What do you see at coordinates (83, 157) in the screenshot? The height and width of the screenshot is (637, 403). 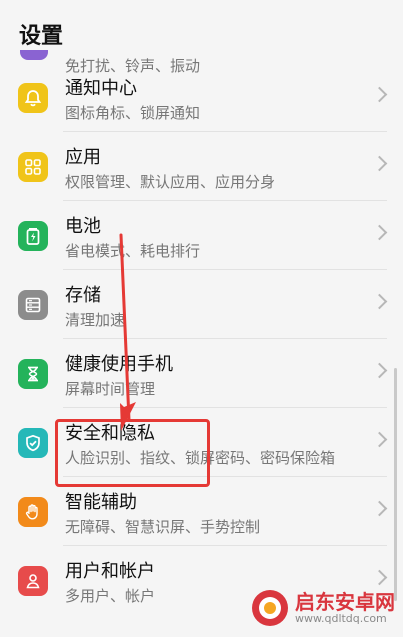 I see `settings-item-title: 应用` at bounding box center [83, 157].